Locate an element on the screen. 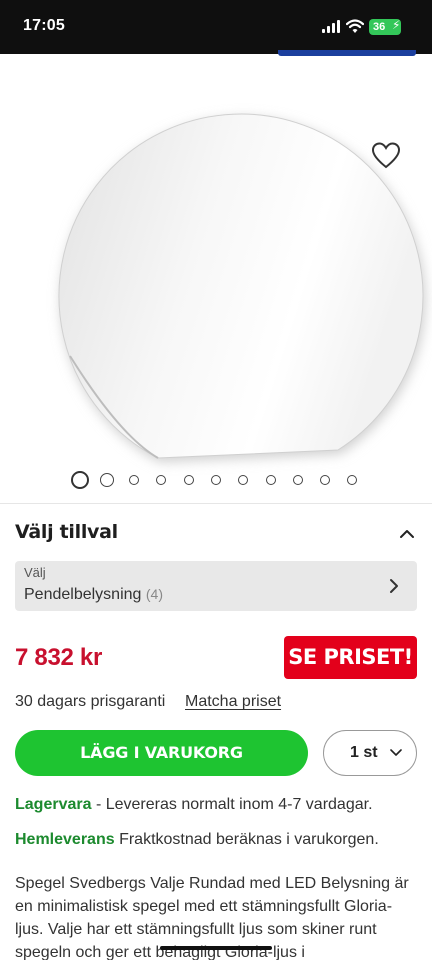  status-time: 17:05 is located at coordinates (44, 25).